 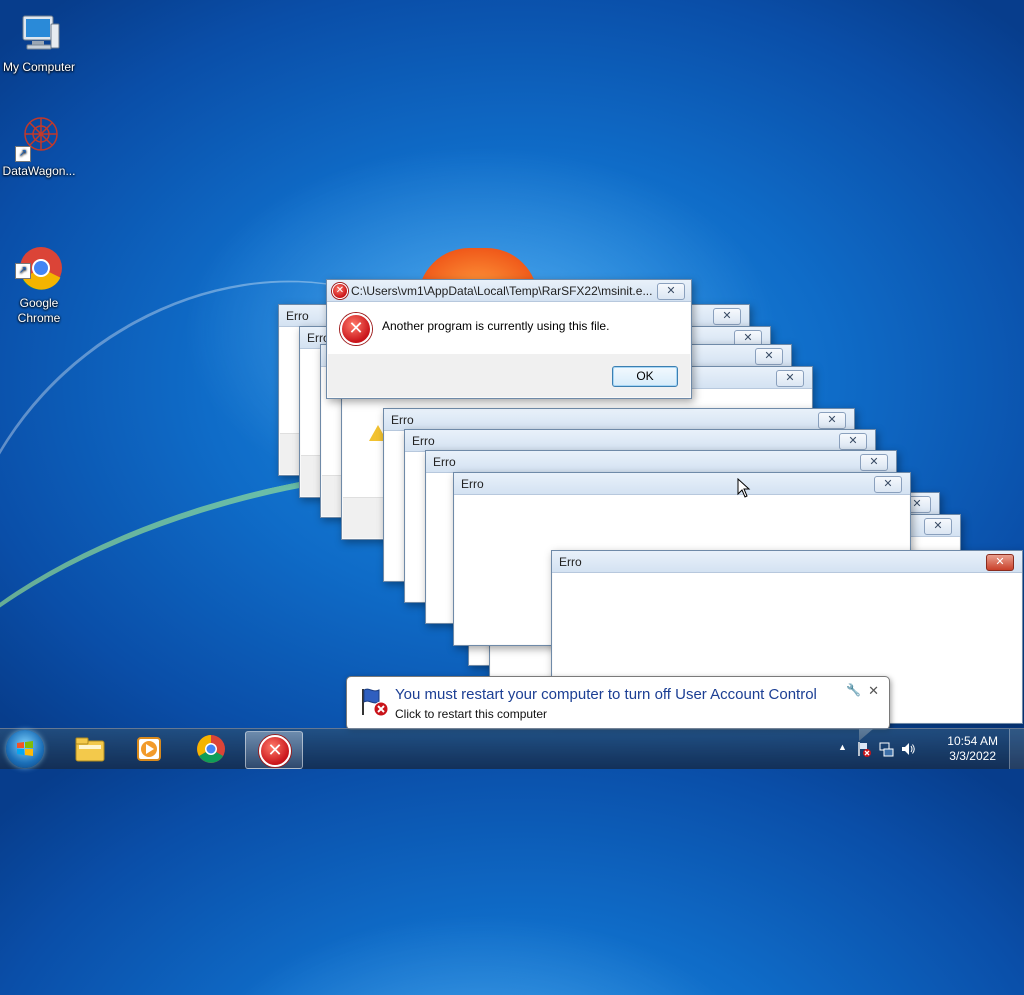 I want to click on taskbar-media-player-button, so click(x=150, y=749).